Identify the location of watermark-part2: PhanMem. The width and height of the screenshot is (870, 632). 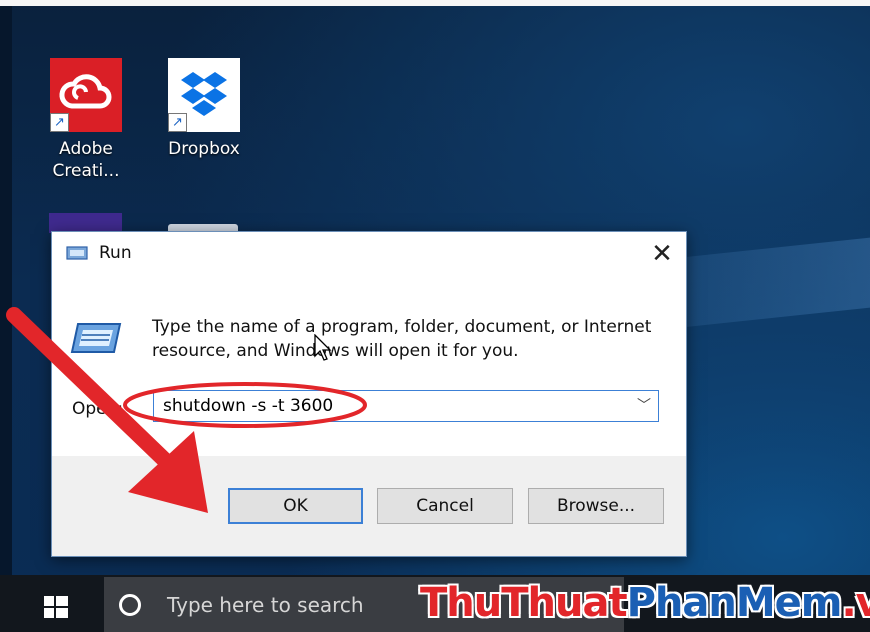
(734, 603).